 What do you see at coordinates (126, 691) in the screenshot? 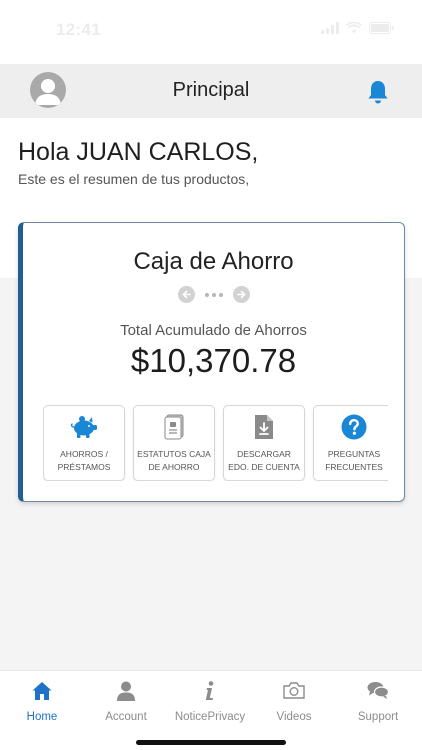
I see `user-icon` at bounding box center [126, 691].